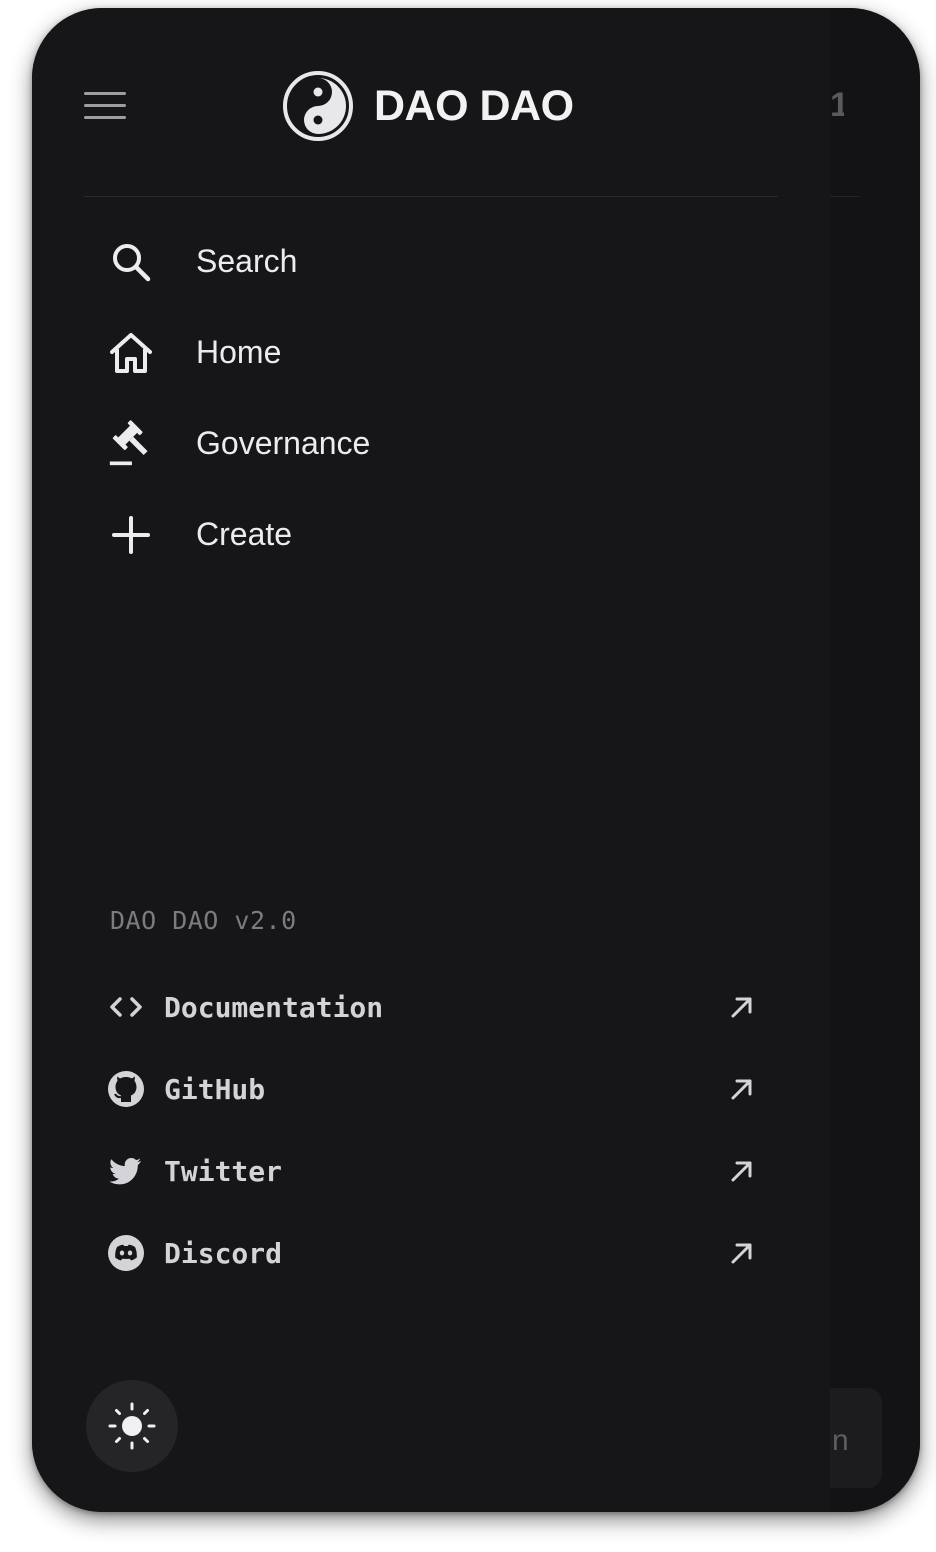 The width and height of the screenshot is (936, 1552). Describe the element at coordinates (203, 920) in the screenshot. I see `version-label: DAO DAO v2.0` at that location.